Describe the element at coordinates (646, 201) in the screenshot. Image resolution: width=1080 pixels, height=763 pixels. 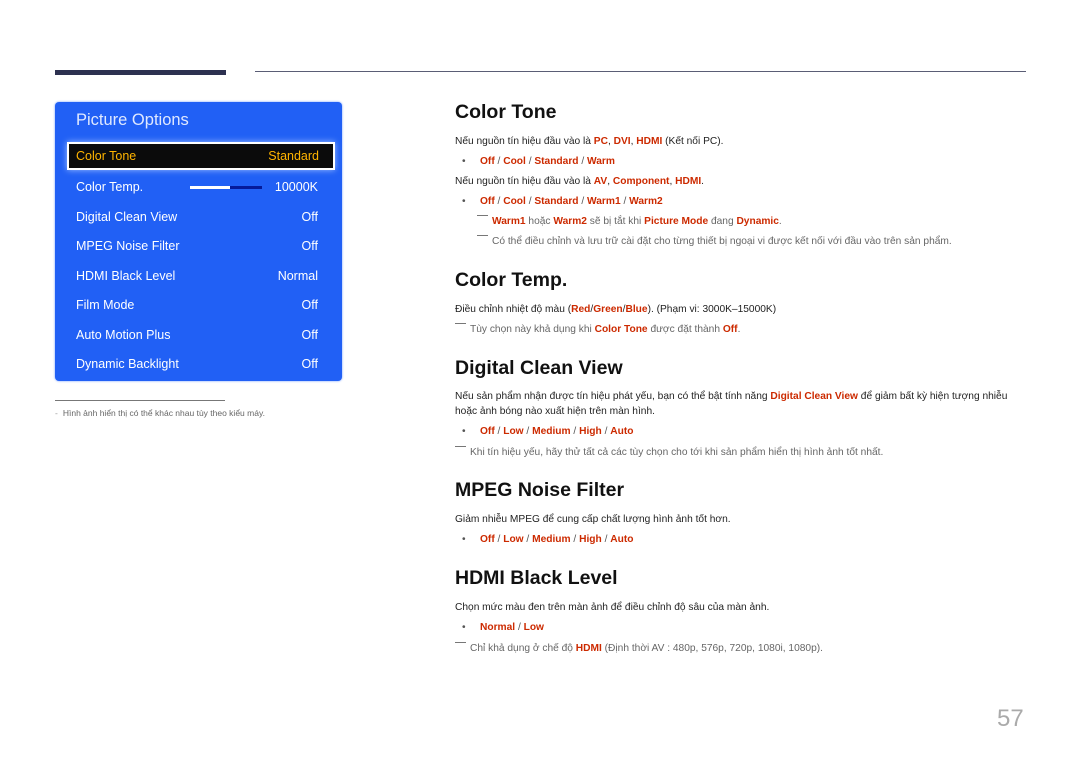
I see `option-value: Warm2` at that location.